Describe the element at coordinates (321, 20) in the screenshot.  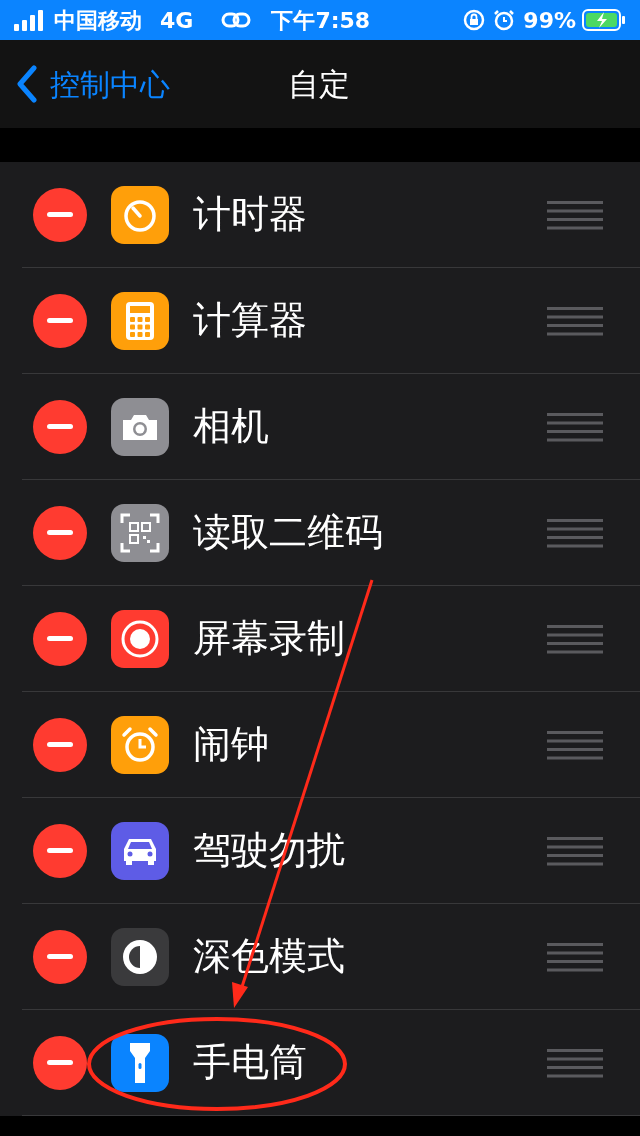
I see `clock-time: 下午7:58` at that location.